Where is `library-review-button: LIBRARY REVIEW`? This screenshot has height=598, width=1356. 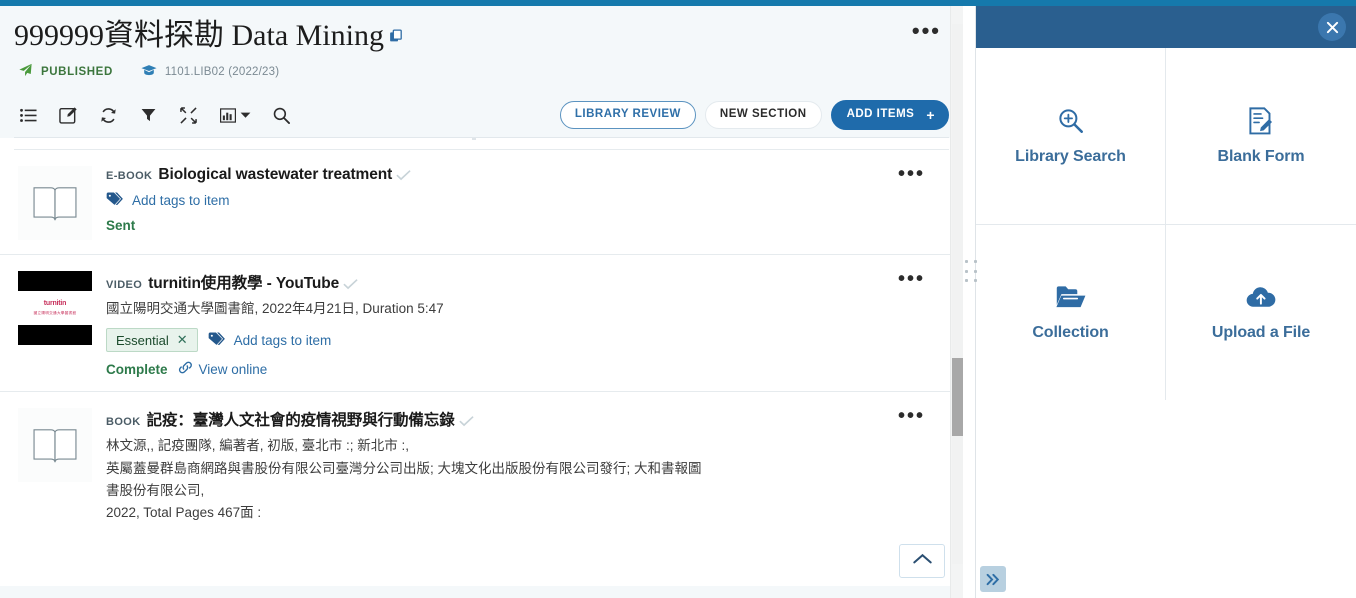 library-review-button: LIBRARY REVIEW is located at coordinates (627, 115).